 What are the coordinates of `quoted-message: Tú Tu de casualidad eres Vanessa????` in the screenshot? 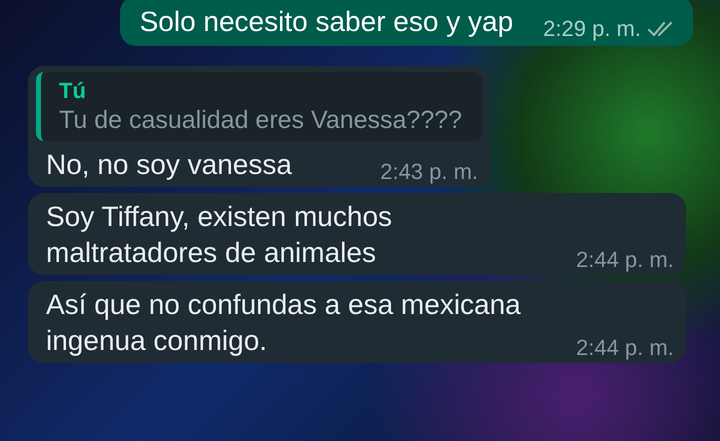 It's located at (259, 106).